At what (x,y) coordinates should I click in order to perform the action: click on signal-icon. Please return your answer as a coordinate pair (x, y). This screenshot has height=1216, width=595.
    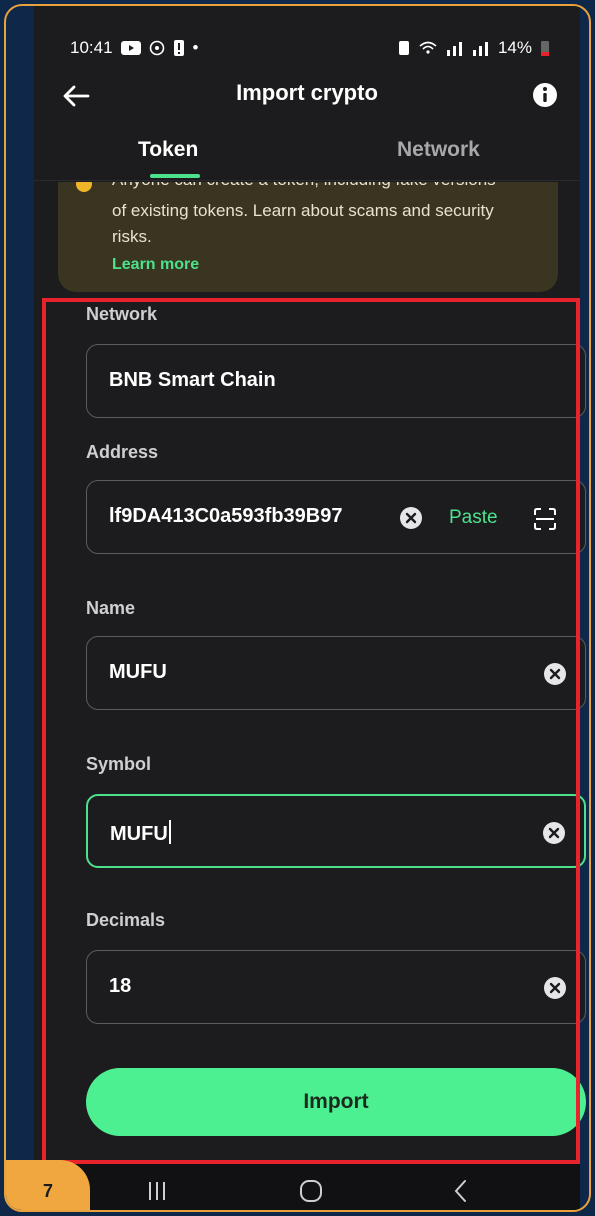
    Looking at the image, I should click on (454, 49).